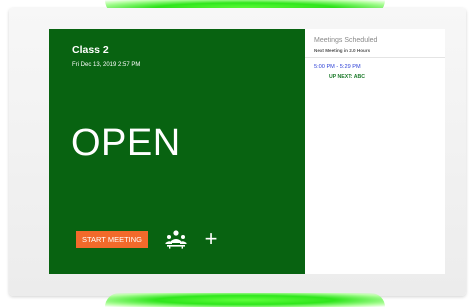 The image size is (474, 307). What do you see at coordinates (337, 67) in the screenshot?
I see `meeting-time: 5:00 PM - 5:29 PM` at bounding box center [337, 67].